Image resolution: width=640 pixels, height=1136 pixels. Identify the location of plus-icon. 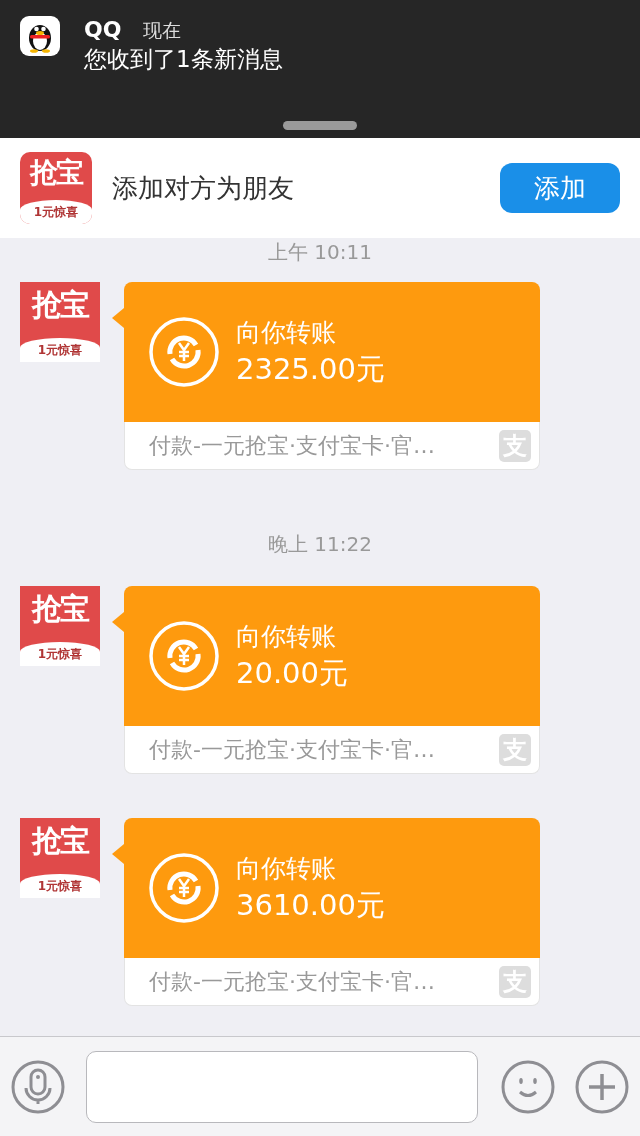
(602, 1086).